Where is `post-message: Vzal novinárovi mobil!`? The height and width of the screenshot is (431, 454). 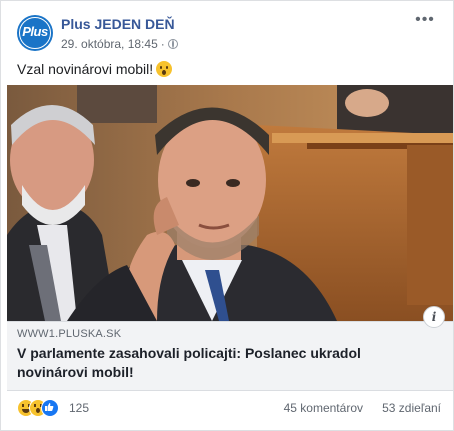 post-message: Vzal novinárovi mobil! is located at coordinates (95, 69).